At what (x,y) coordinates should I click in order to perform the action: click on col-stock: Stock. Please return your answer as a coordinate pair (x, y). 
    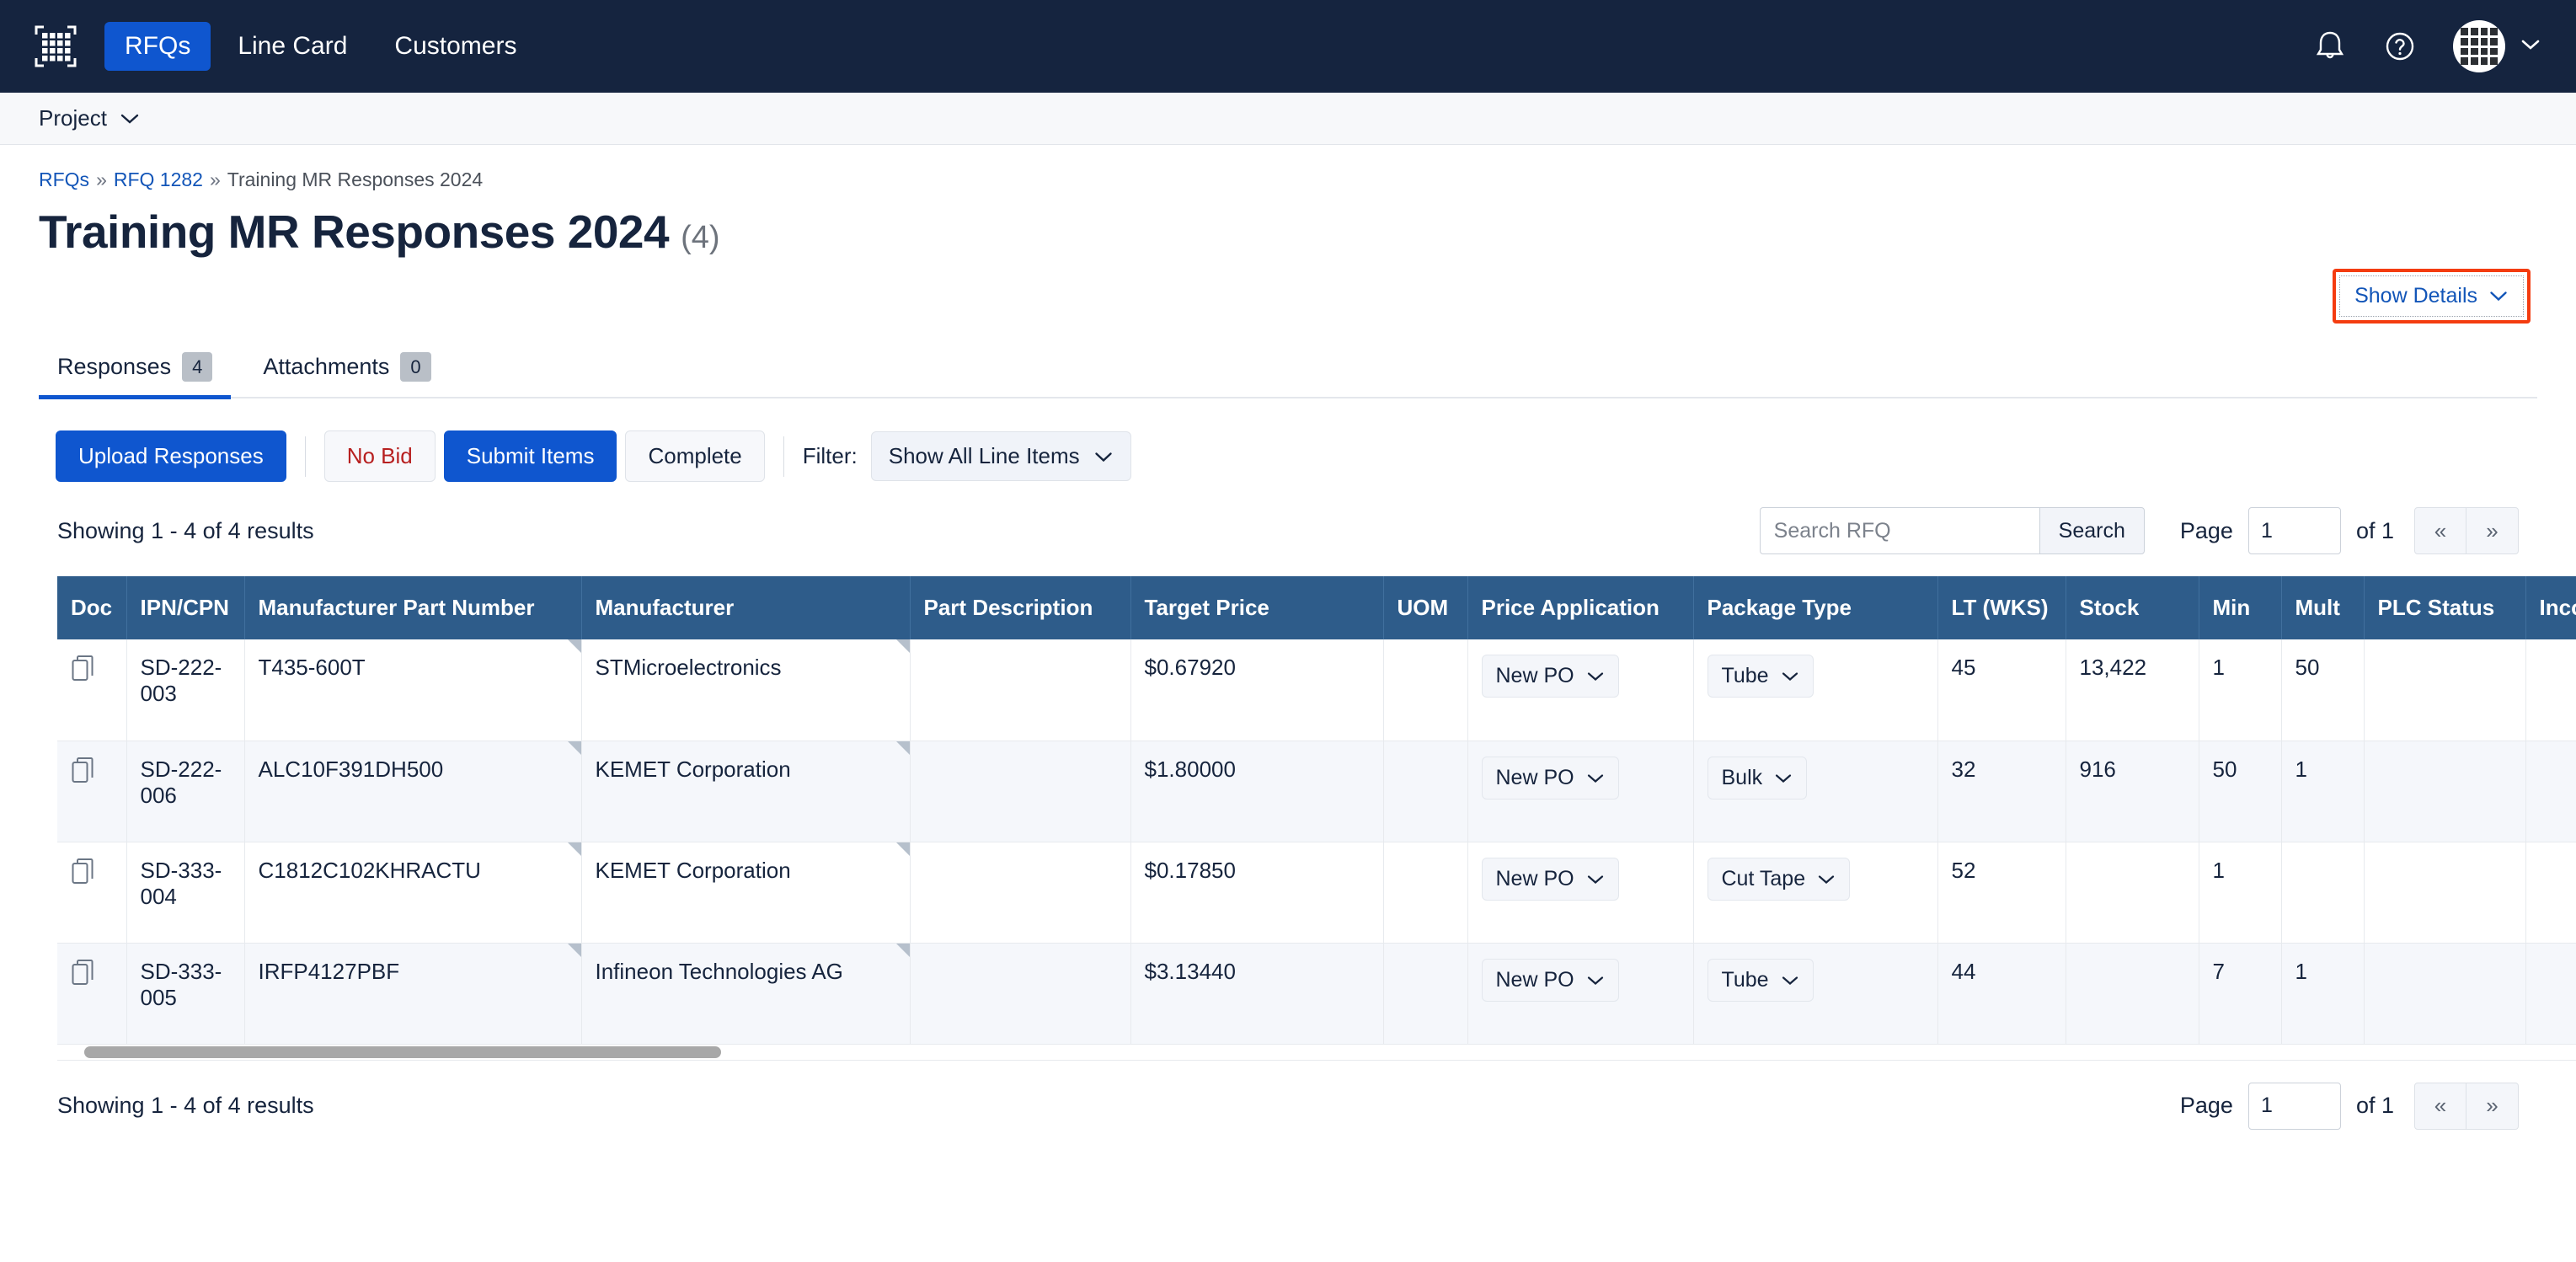
    Looking at the image, I should click on (2132, 608).